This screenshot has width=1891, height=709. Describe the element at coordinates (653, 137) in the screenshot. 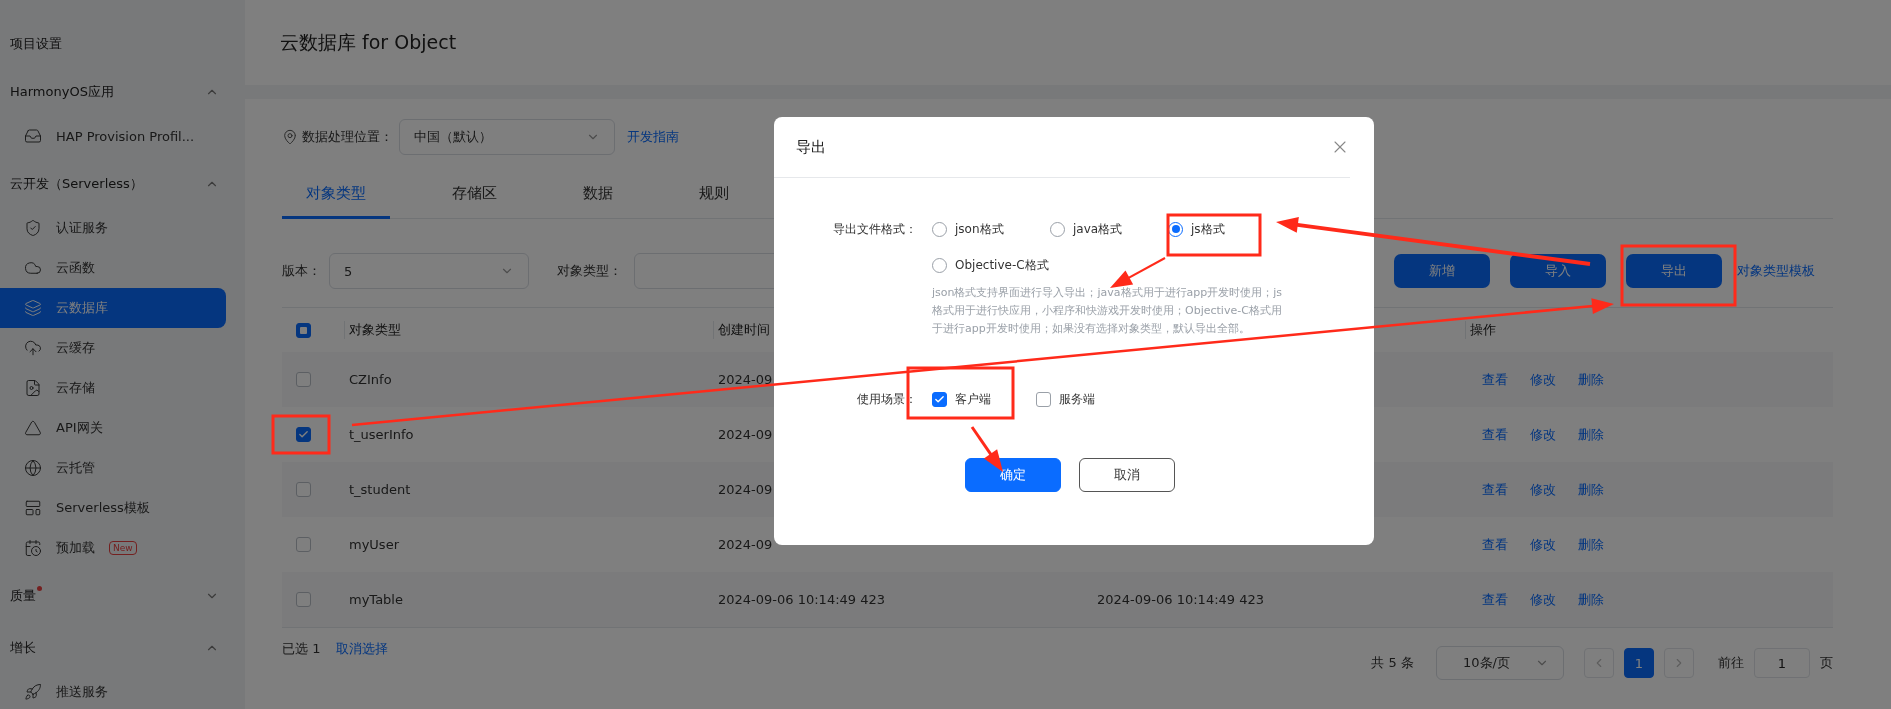

I see `dev-guide-link: 开发指南` at that location.